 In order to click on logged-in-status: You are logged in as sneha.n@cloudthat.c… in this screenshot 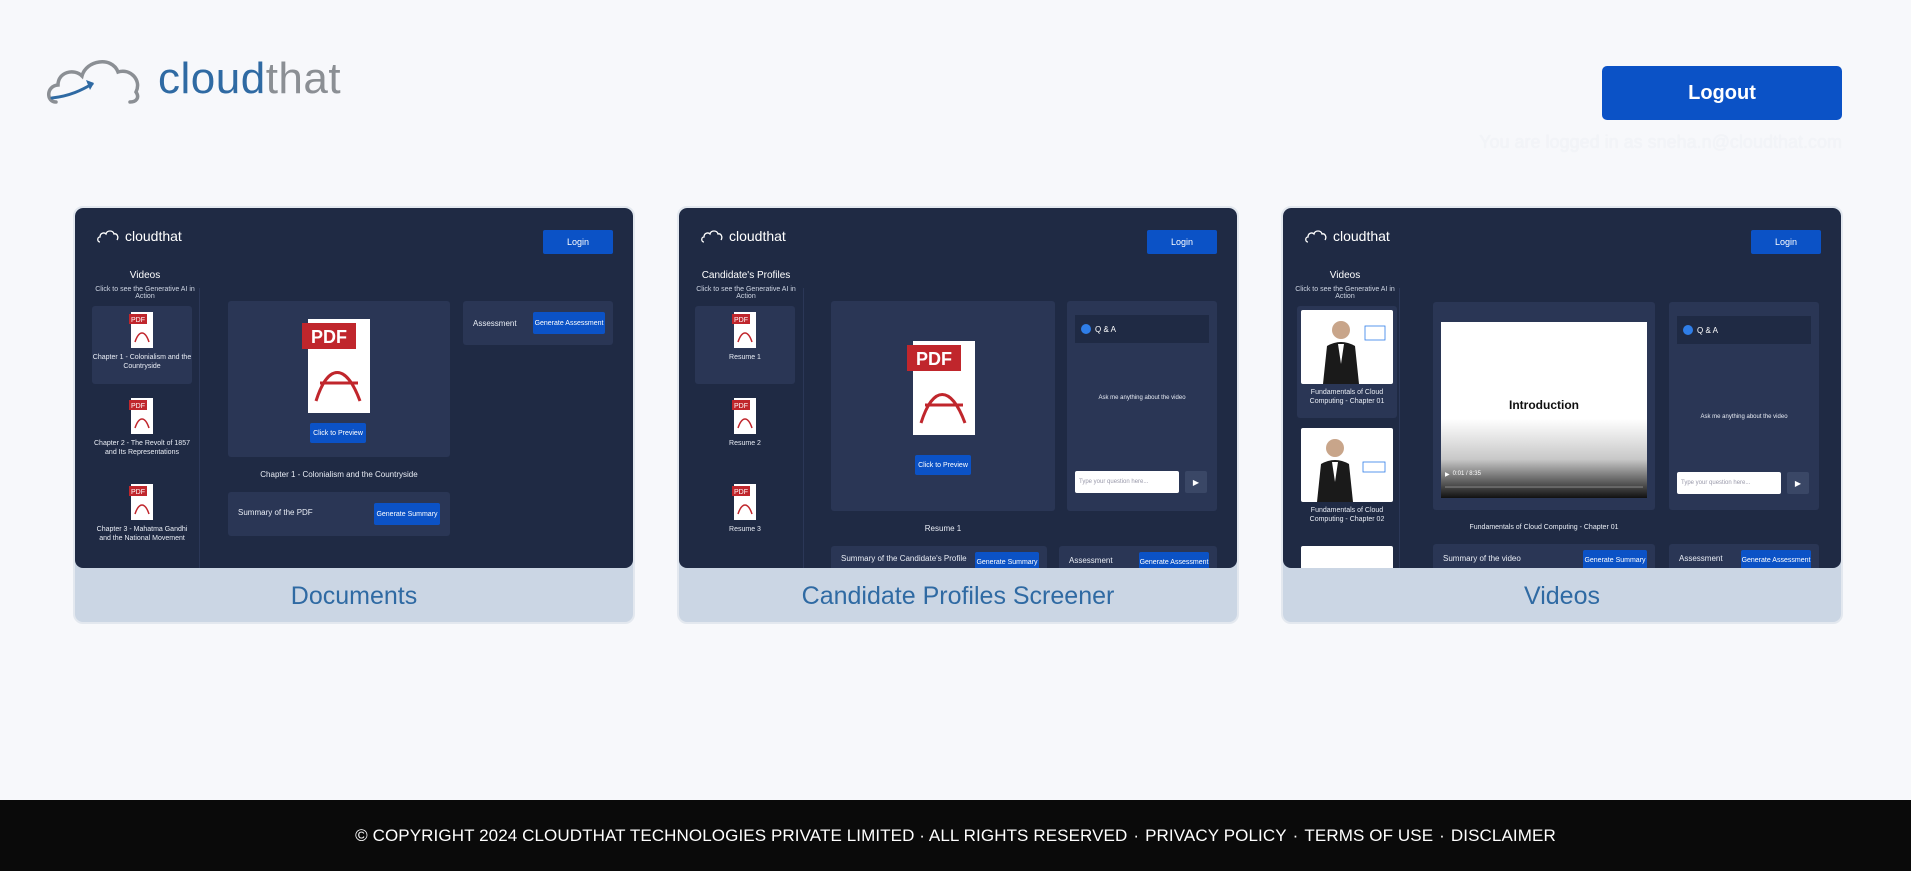, I will do `click(1660, 142)`.